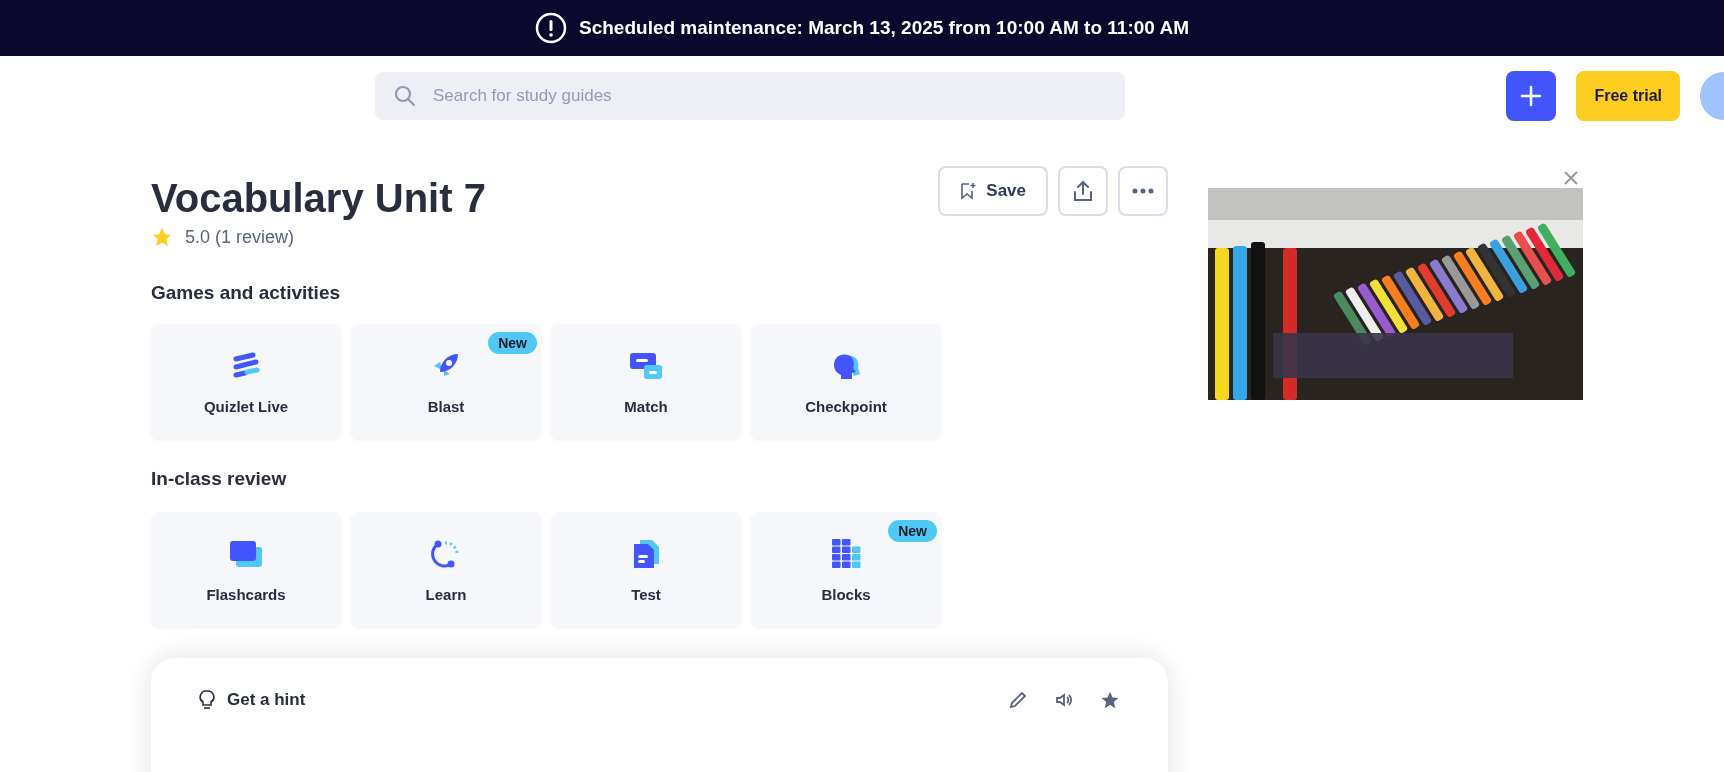 The image size is (1724, 772). I want to click on alert-icon, so click(551, 28).